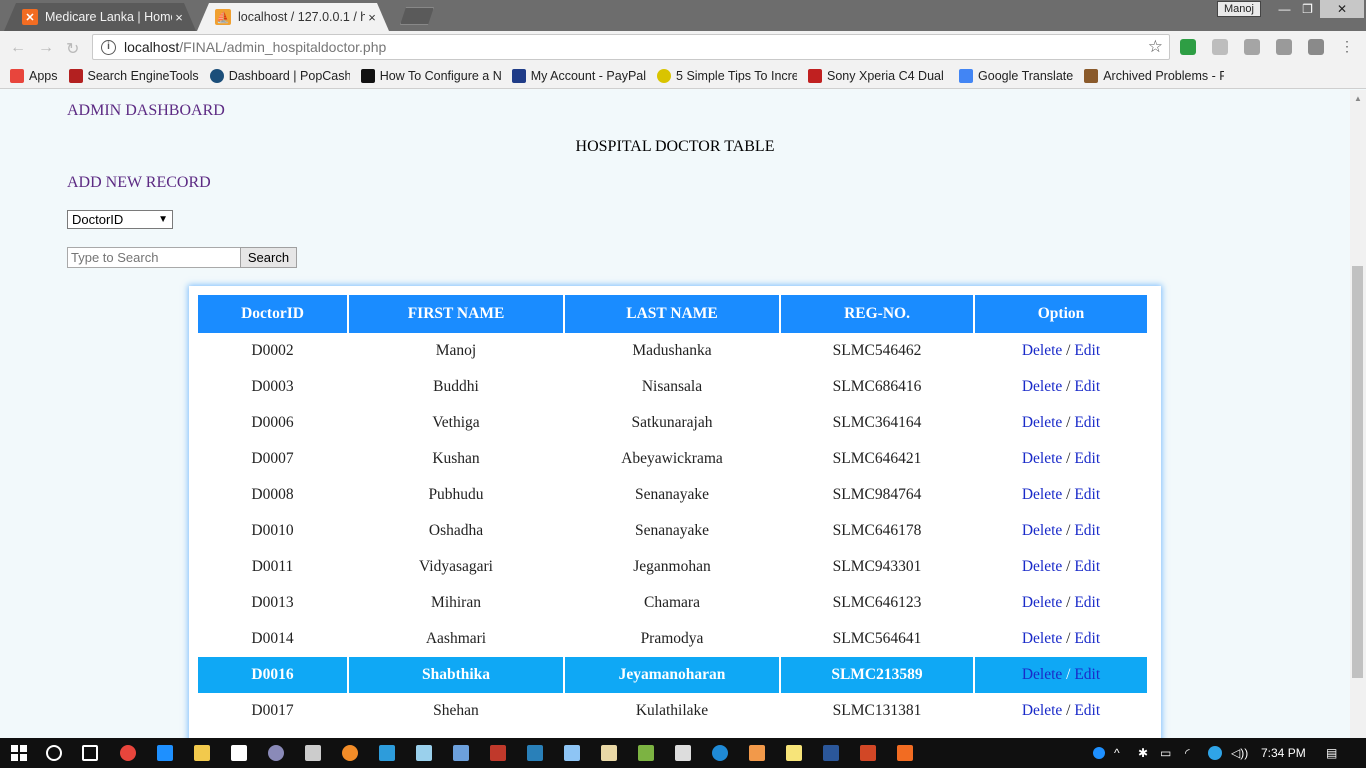 This screenshot has height=768, width=1366. What do you see at coordinates (72, 49) in the screenshot?
I see `reload-icon: ↻` at bounding box center [72, 49].